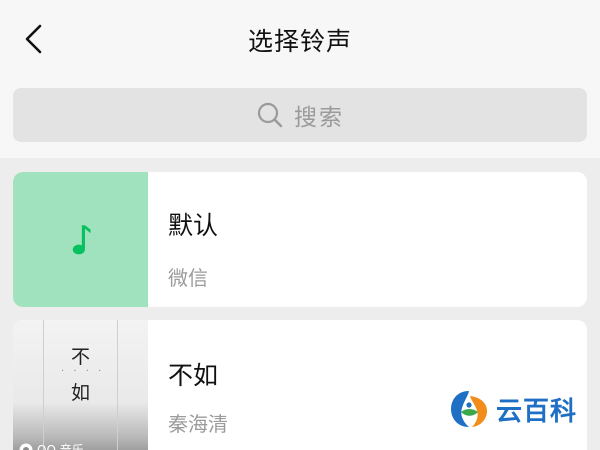 The height and width of the screenshot is (450, 600). What do you see at coordinates (81, 357) in the screenshot?
I see `album-cover-text: 不` at bounding box center [81, 357].